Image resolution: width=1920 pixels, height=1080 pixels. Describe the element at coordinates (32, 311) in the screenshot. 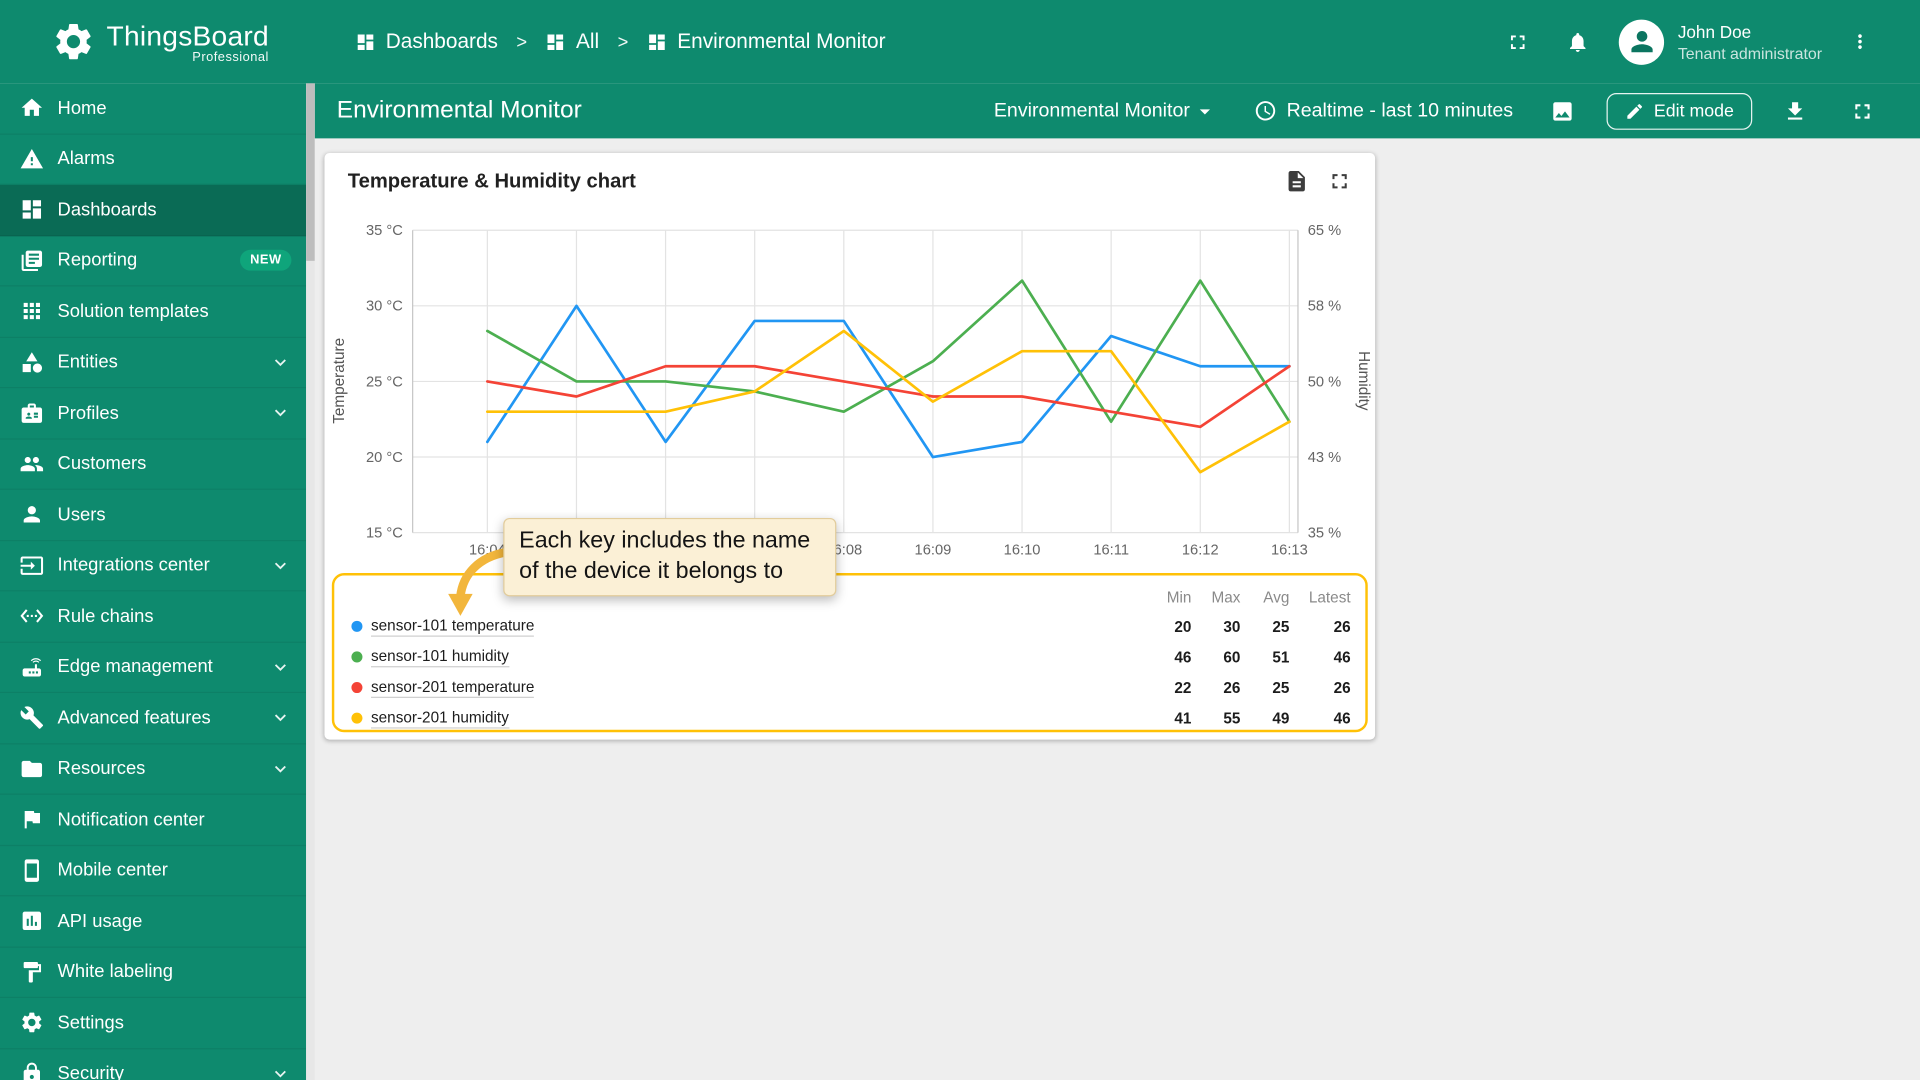

I see `apps-icon` at that location.